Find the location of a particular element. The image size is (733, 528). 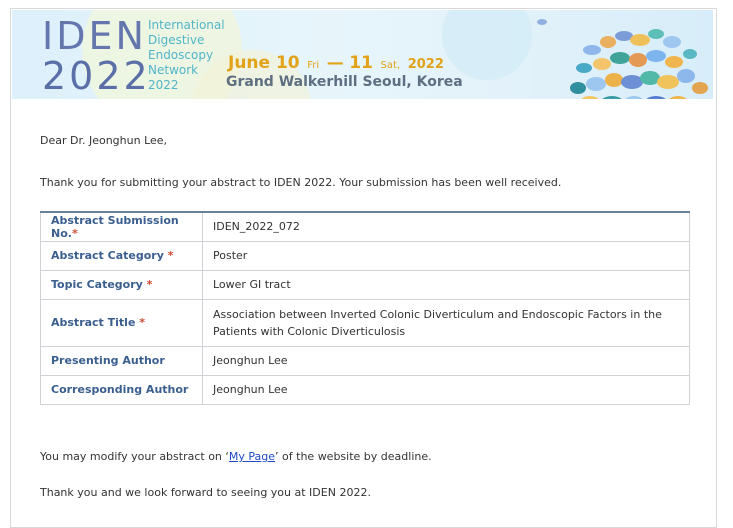

event-date: June 10 Fri — 11 Sat, 2022 is located at coordinates (336, 63).